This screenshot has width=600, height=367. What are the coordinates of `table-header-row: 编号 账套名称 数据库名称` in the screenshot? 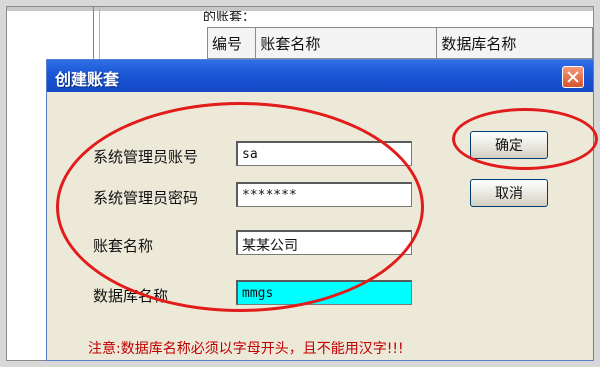 It's located at (399, 43).